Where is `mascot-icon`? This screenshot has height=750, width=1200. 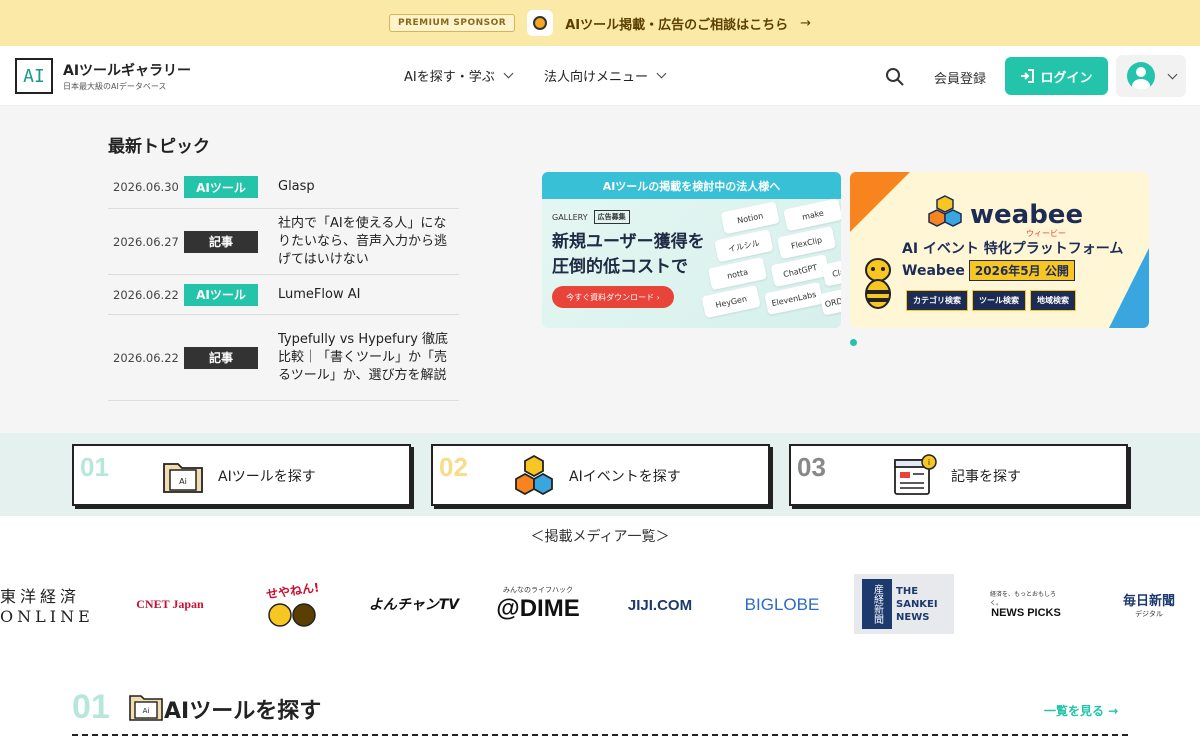 mascot-icon is located at coordinates (292, 614).